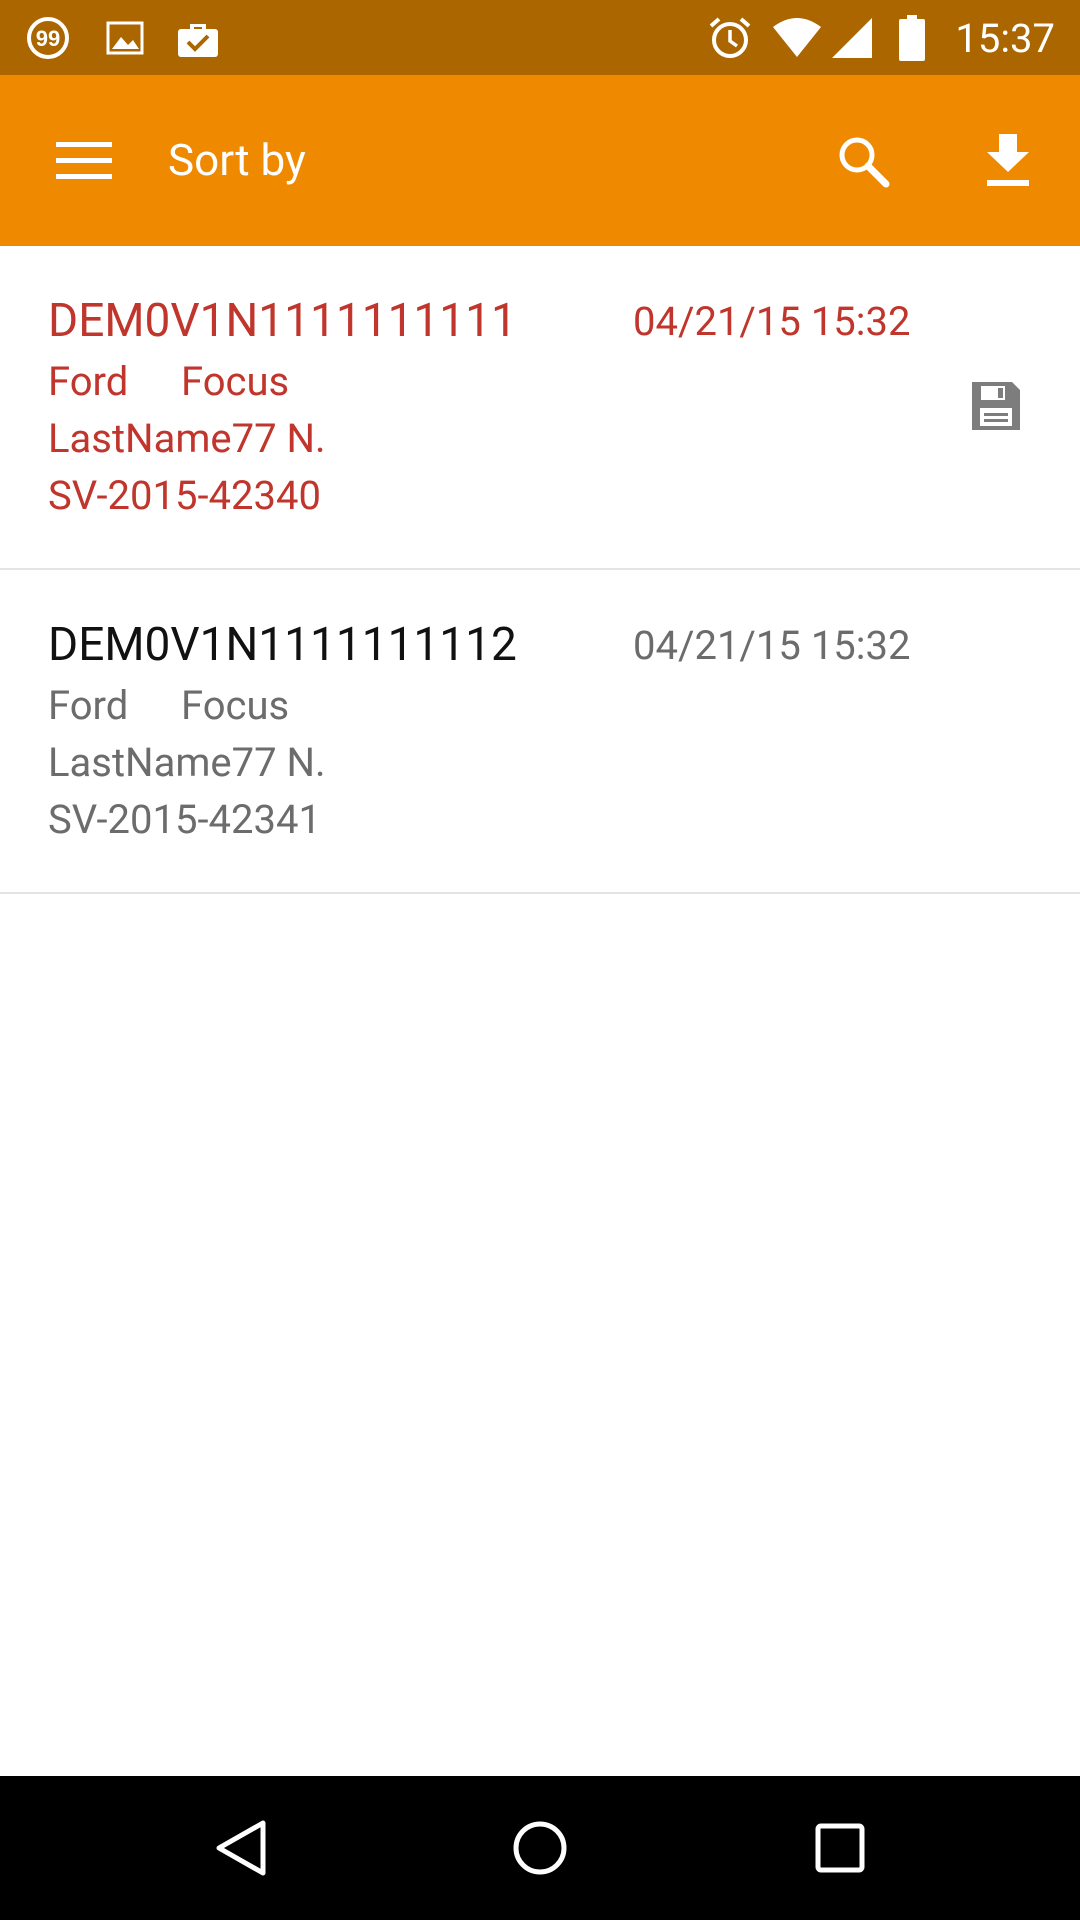  I want to click on recents-icon, so click(840, 1848).